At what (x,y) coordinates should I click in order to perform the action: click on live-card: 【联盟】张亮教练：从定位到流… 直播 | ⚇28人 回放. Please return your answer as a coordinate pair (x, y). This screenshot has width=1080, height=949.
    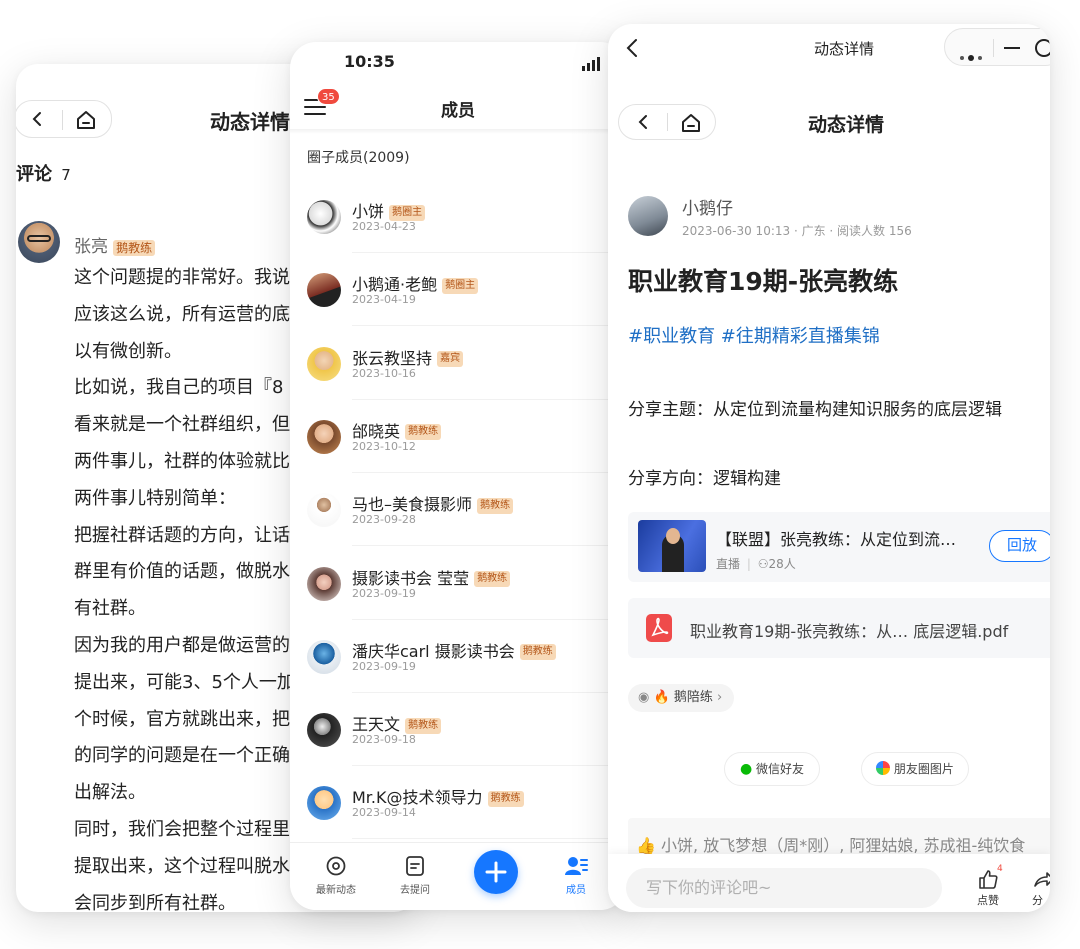
    Looking at the image, I should click on (839, 547).